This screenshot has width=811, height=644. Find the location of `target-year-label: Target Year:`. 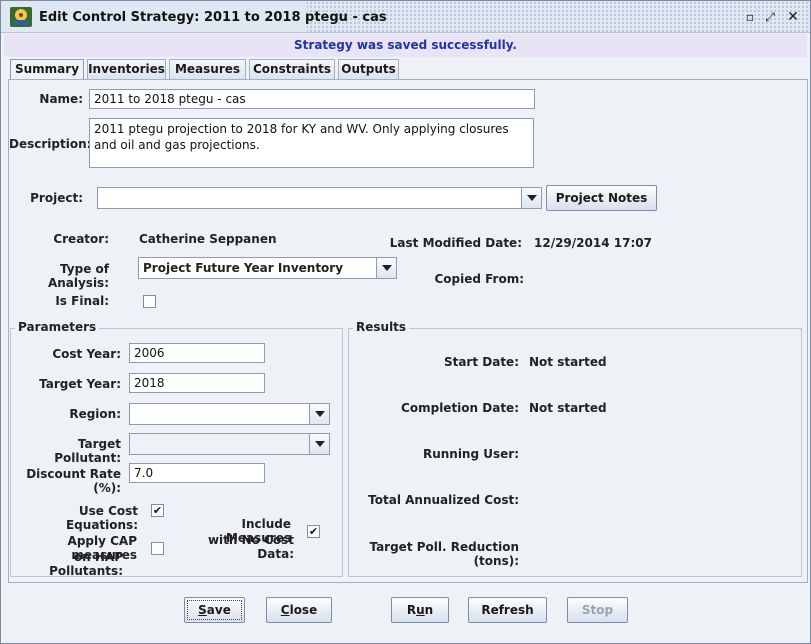

target-year-label: Target Year: is located at coordinates (80, 384).